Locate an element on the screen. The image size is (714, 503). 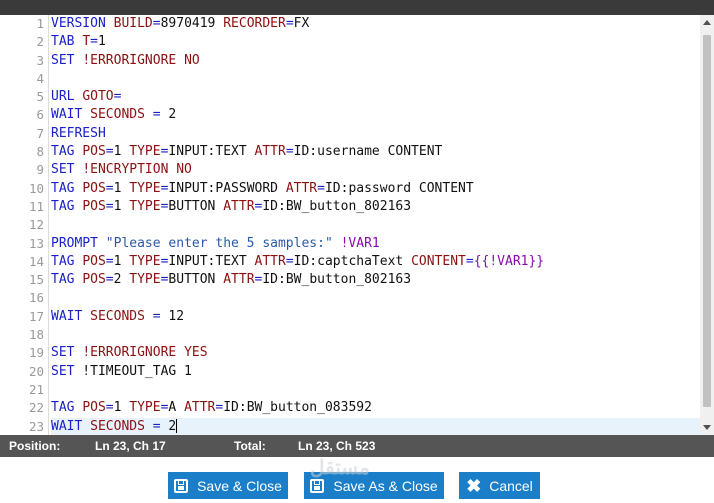
code-text: SET !TIMEOUT_TAG 1 is located at coordinates (375, 372).